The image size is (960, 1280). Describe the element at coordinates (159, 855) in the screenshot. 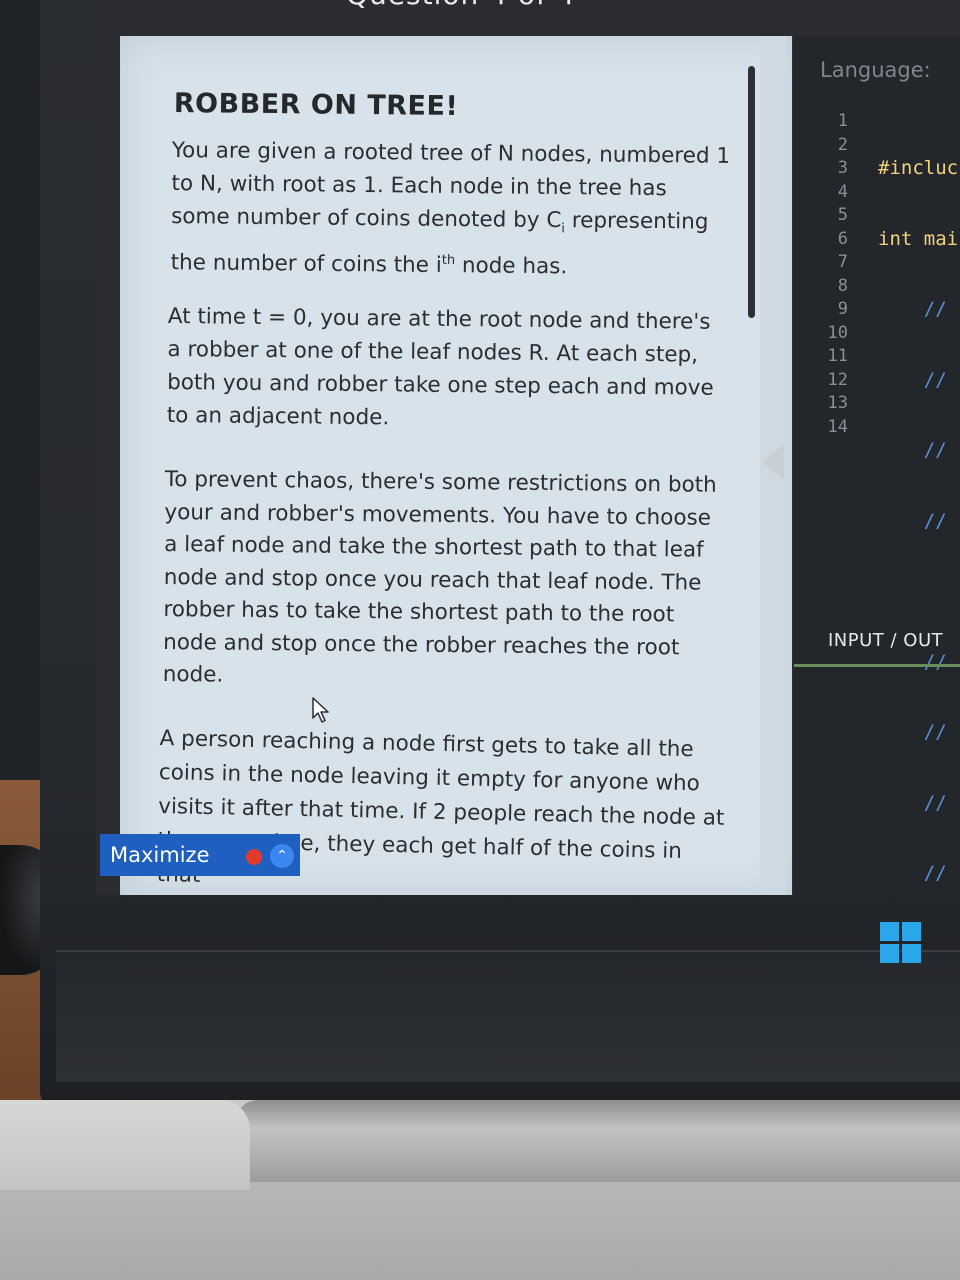

I see `maximize-button: Maximize` at that location.